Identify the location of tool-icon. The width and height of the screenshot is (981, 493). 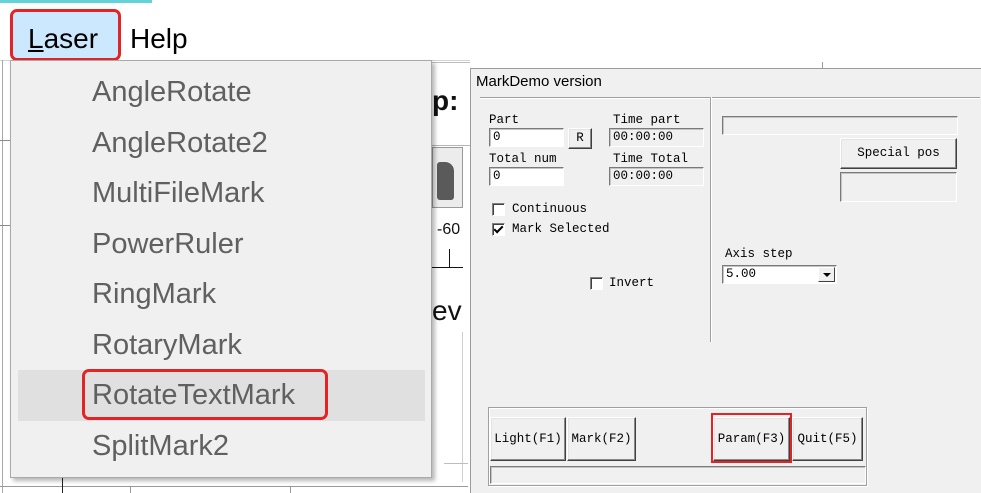
(445, 181).